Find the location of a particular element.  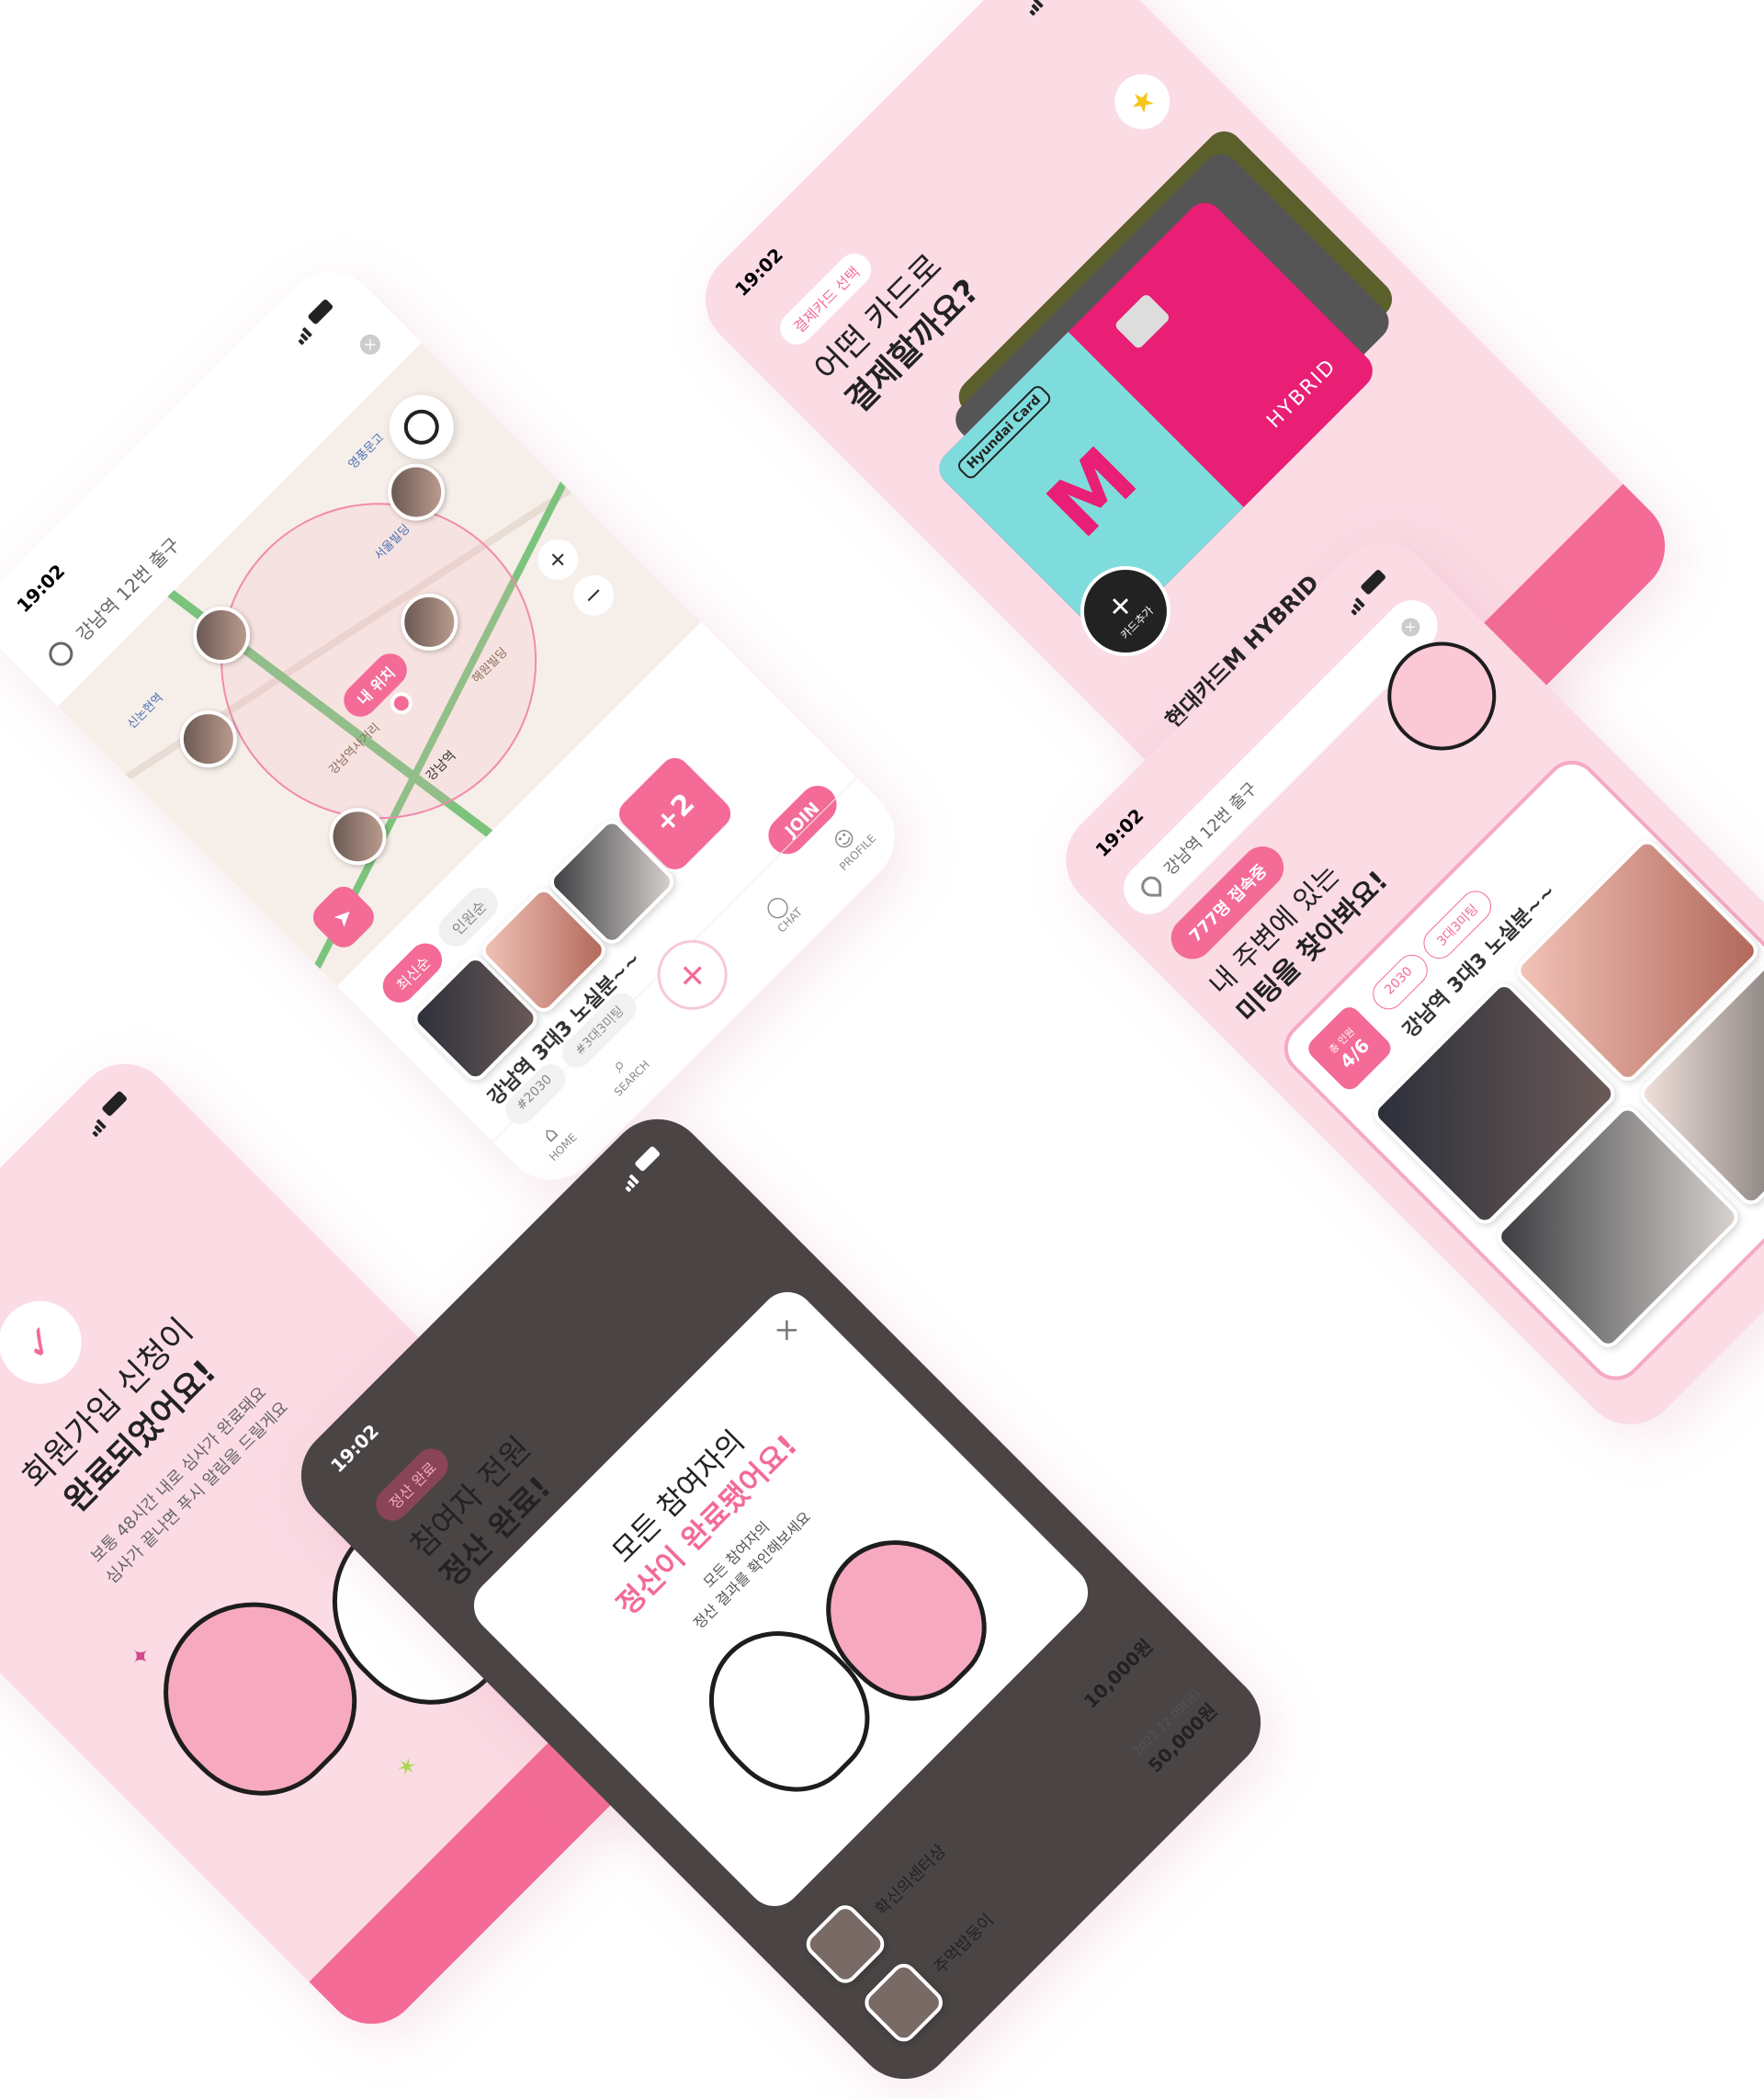

member-count-badge: 총 인원 4/6 is located at coordinates (1350, 1049).